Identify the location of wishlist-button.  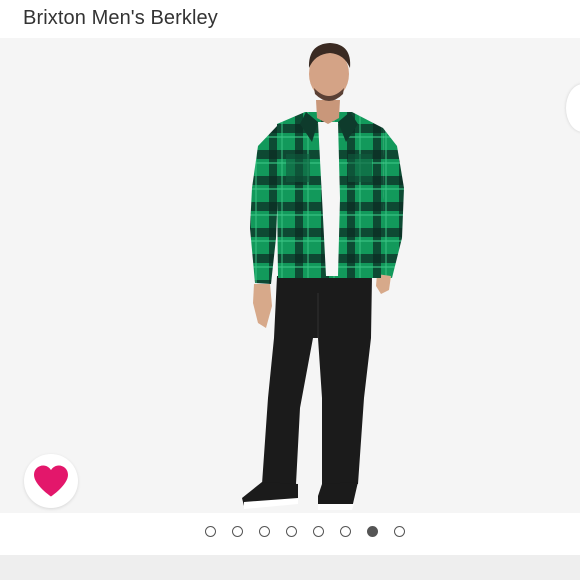
(51, 481).